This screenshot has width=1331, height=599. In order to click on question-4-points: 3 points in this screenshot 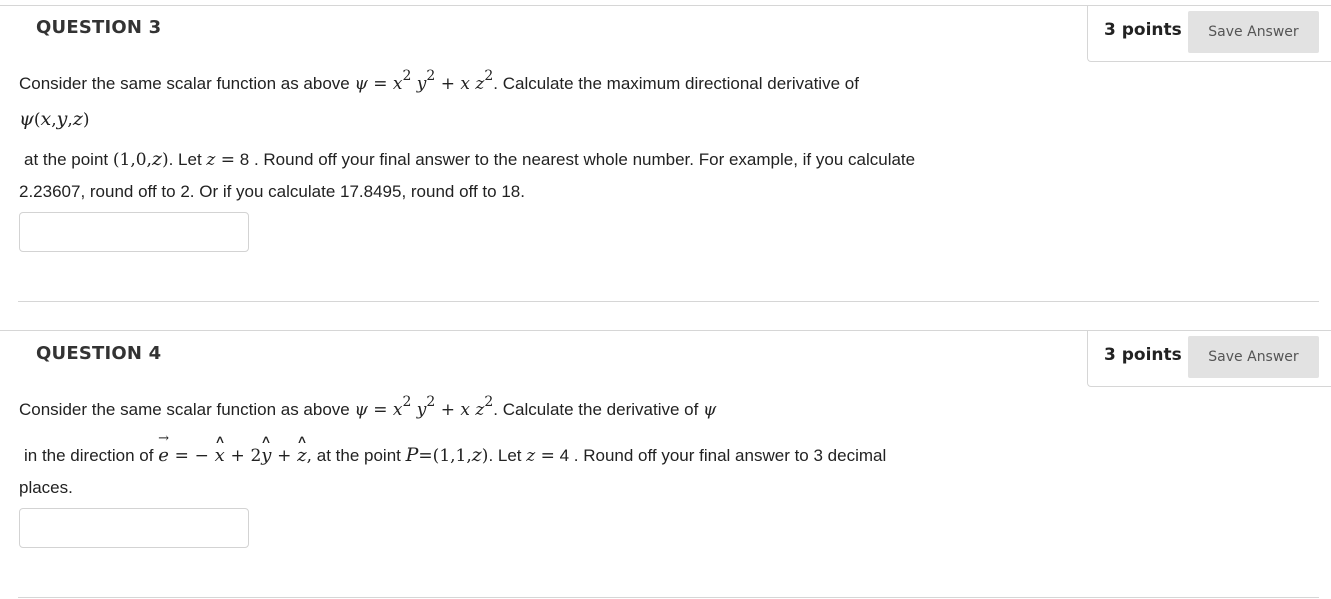, I will do `click(1143, 355)`.